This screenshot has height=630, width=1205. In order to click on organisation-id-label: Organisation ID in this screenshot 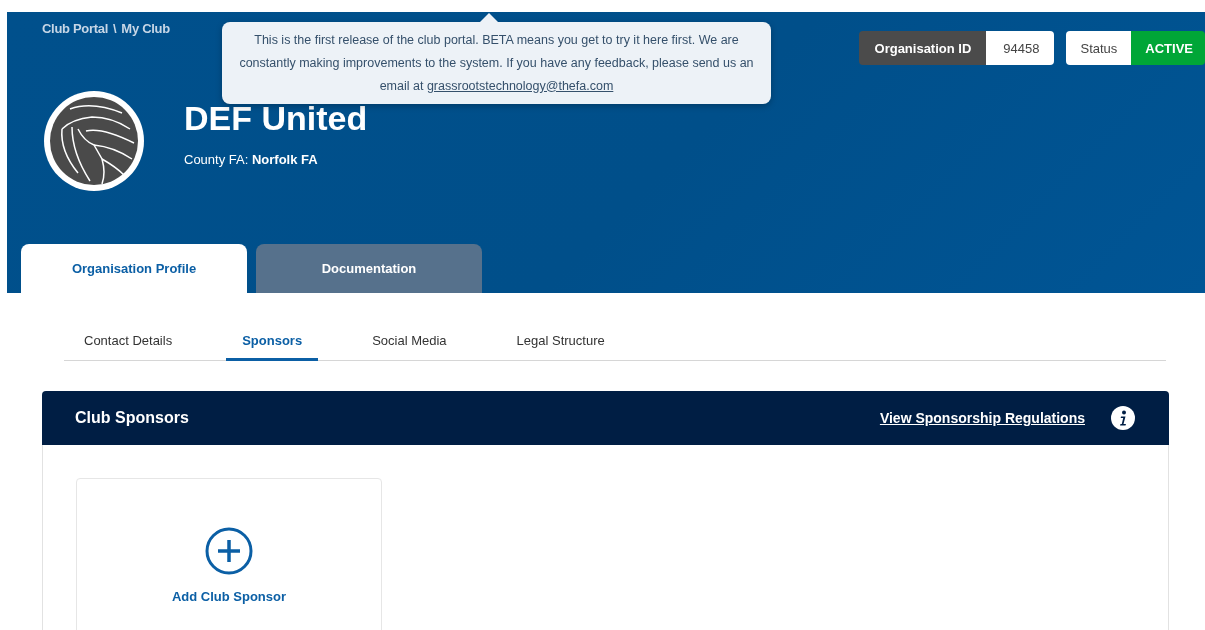, I will do `click(922, 48)`.